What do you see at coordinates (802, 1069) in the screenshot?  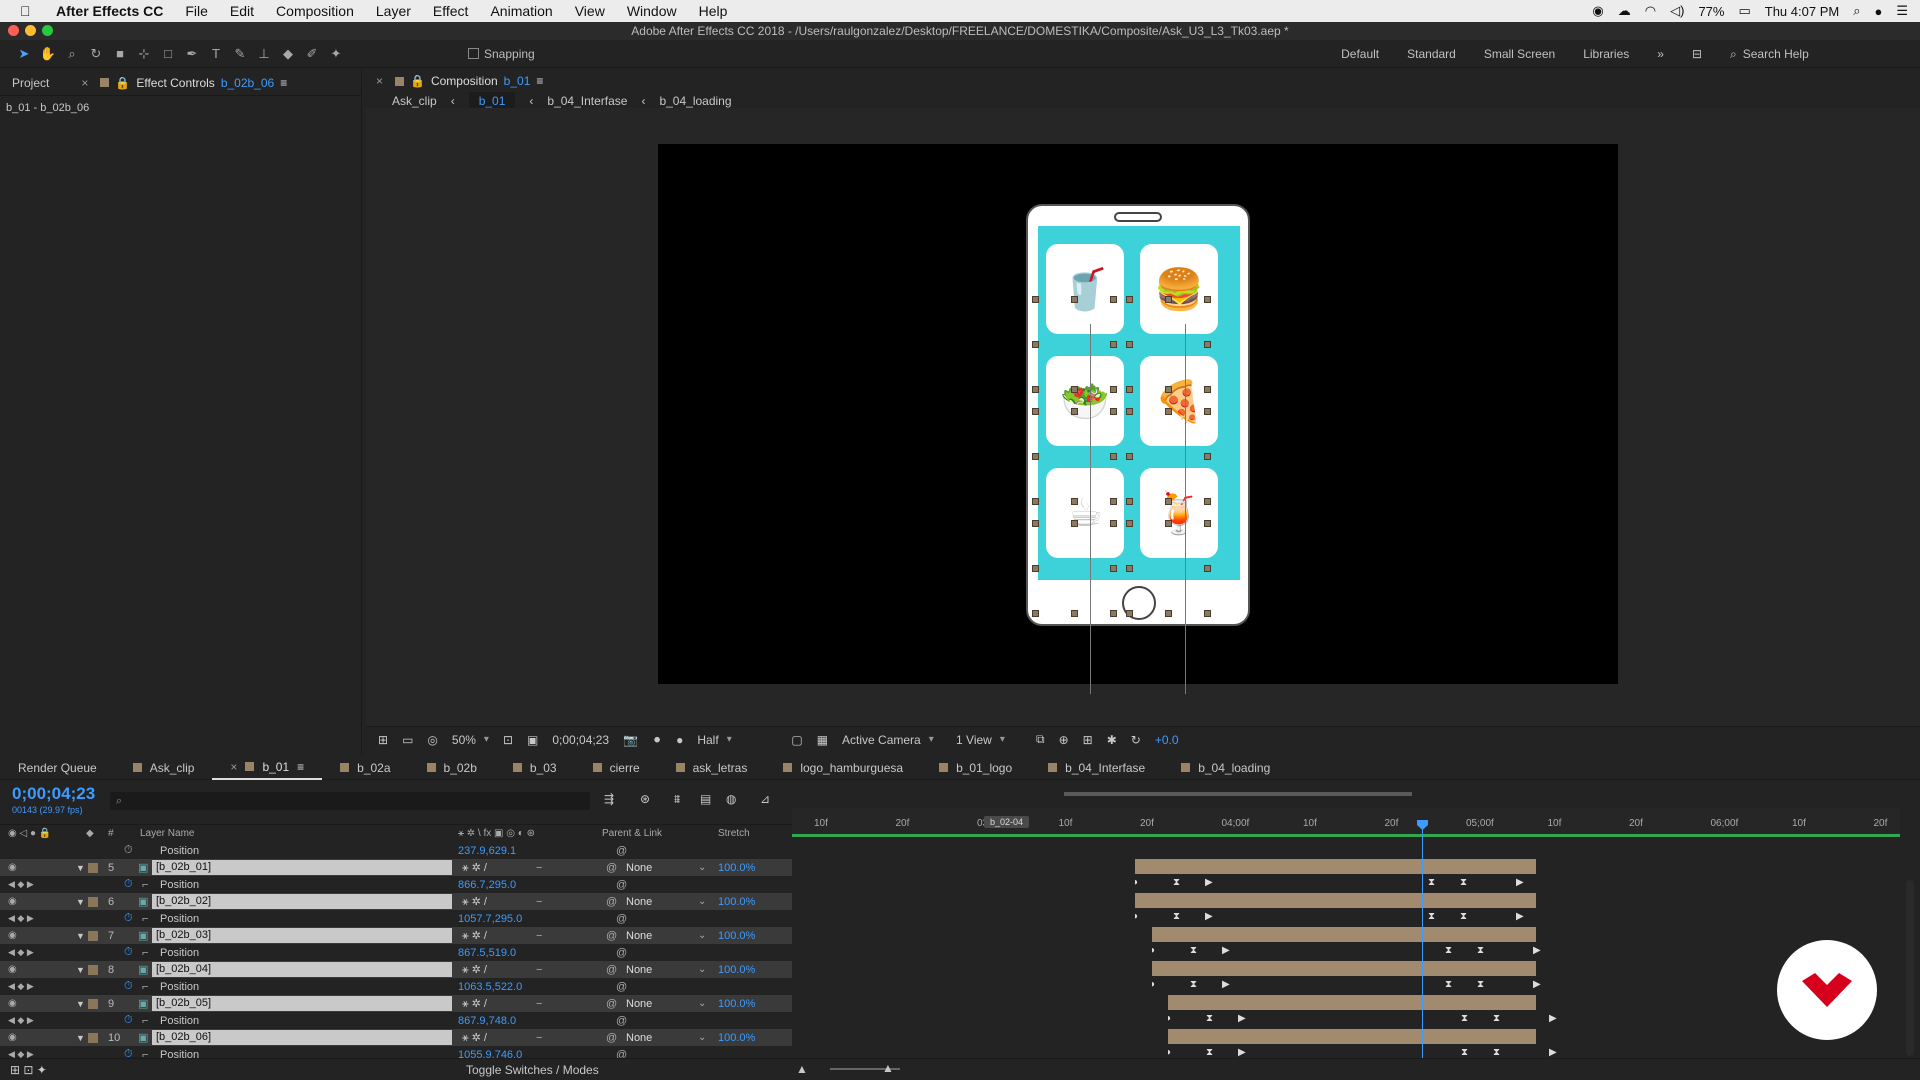 I see `zoom-out-icon: ▲` at bounding box center [802, 1069].